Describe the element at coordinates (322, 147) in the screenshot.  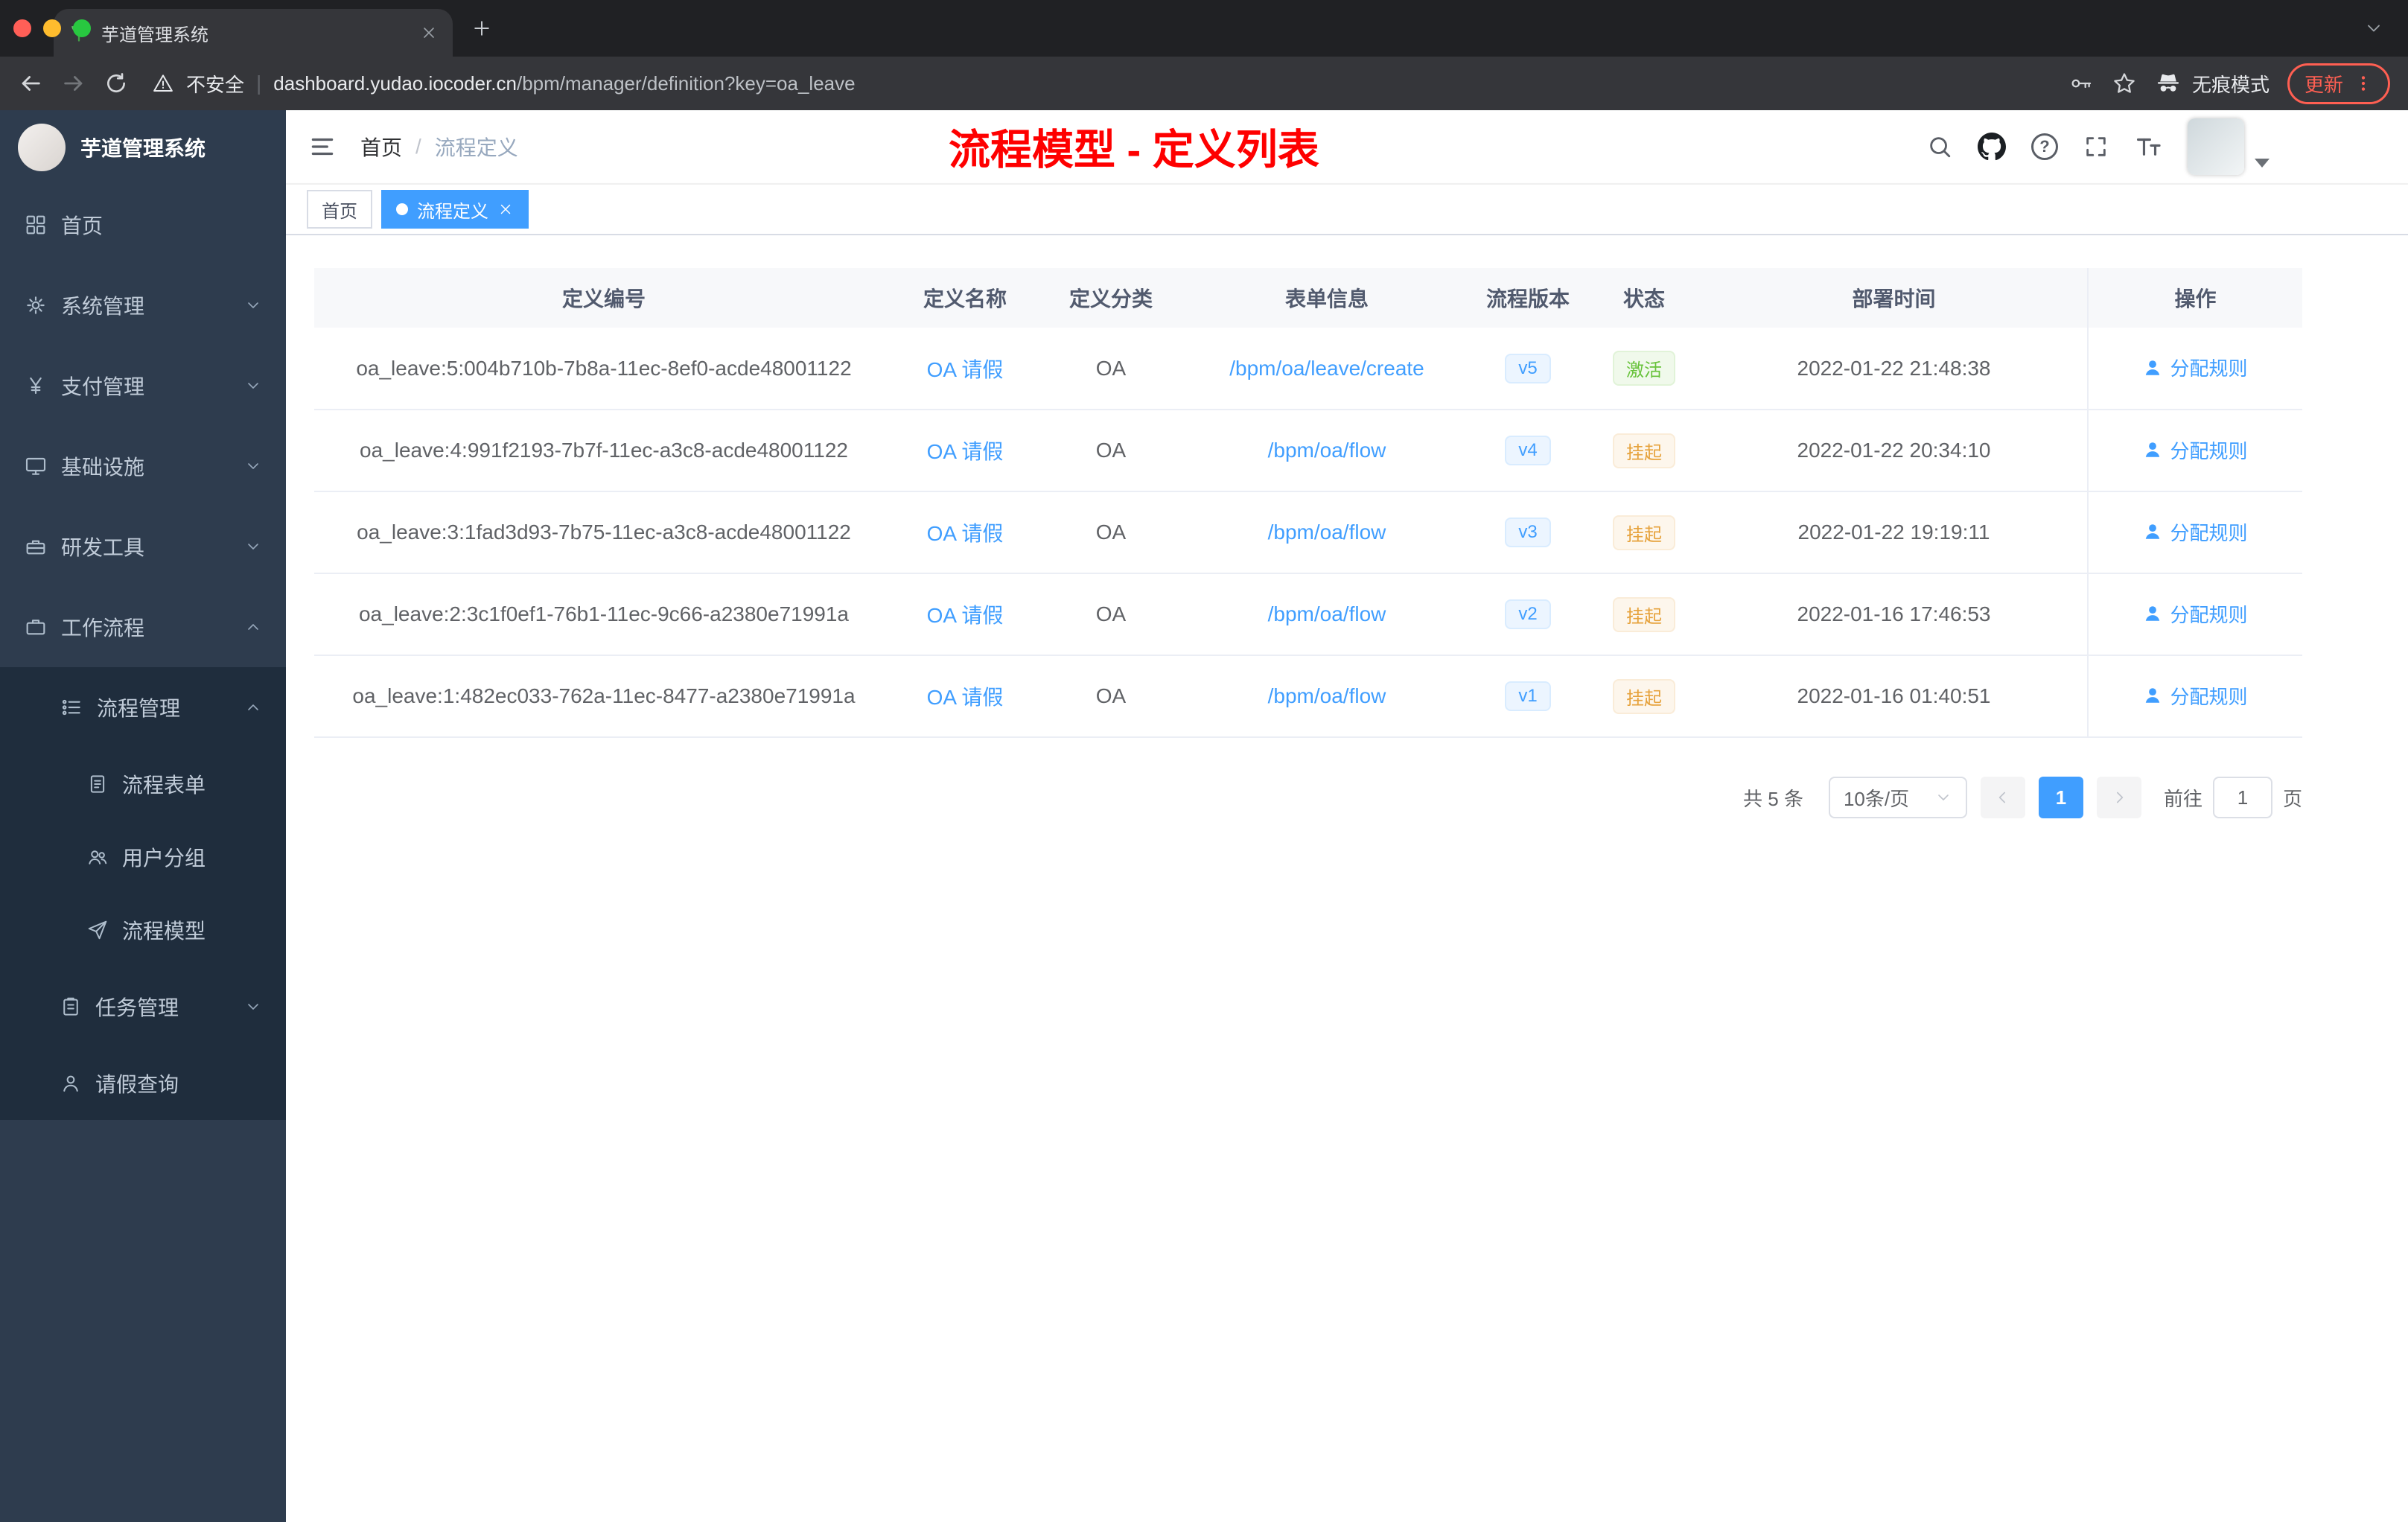
I see `hamburger-icon` at that location.